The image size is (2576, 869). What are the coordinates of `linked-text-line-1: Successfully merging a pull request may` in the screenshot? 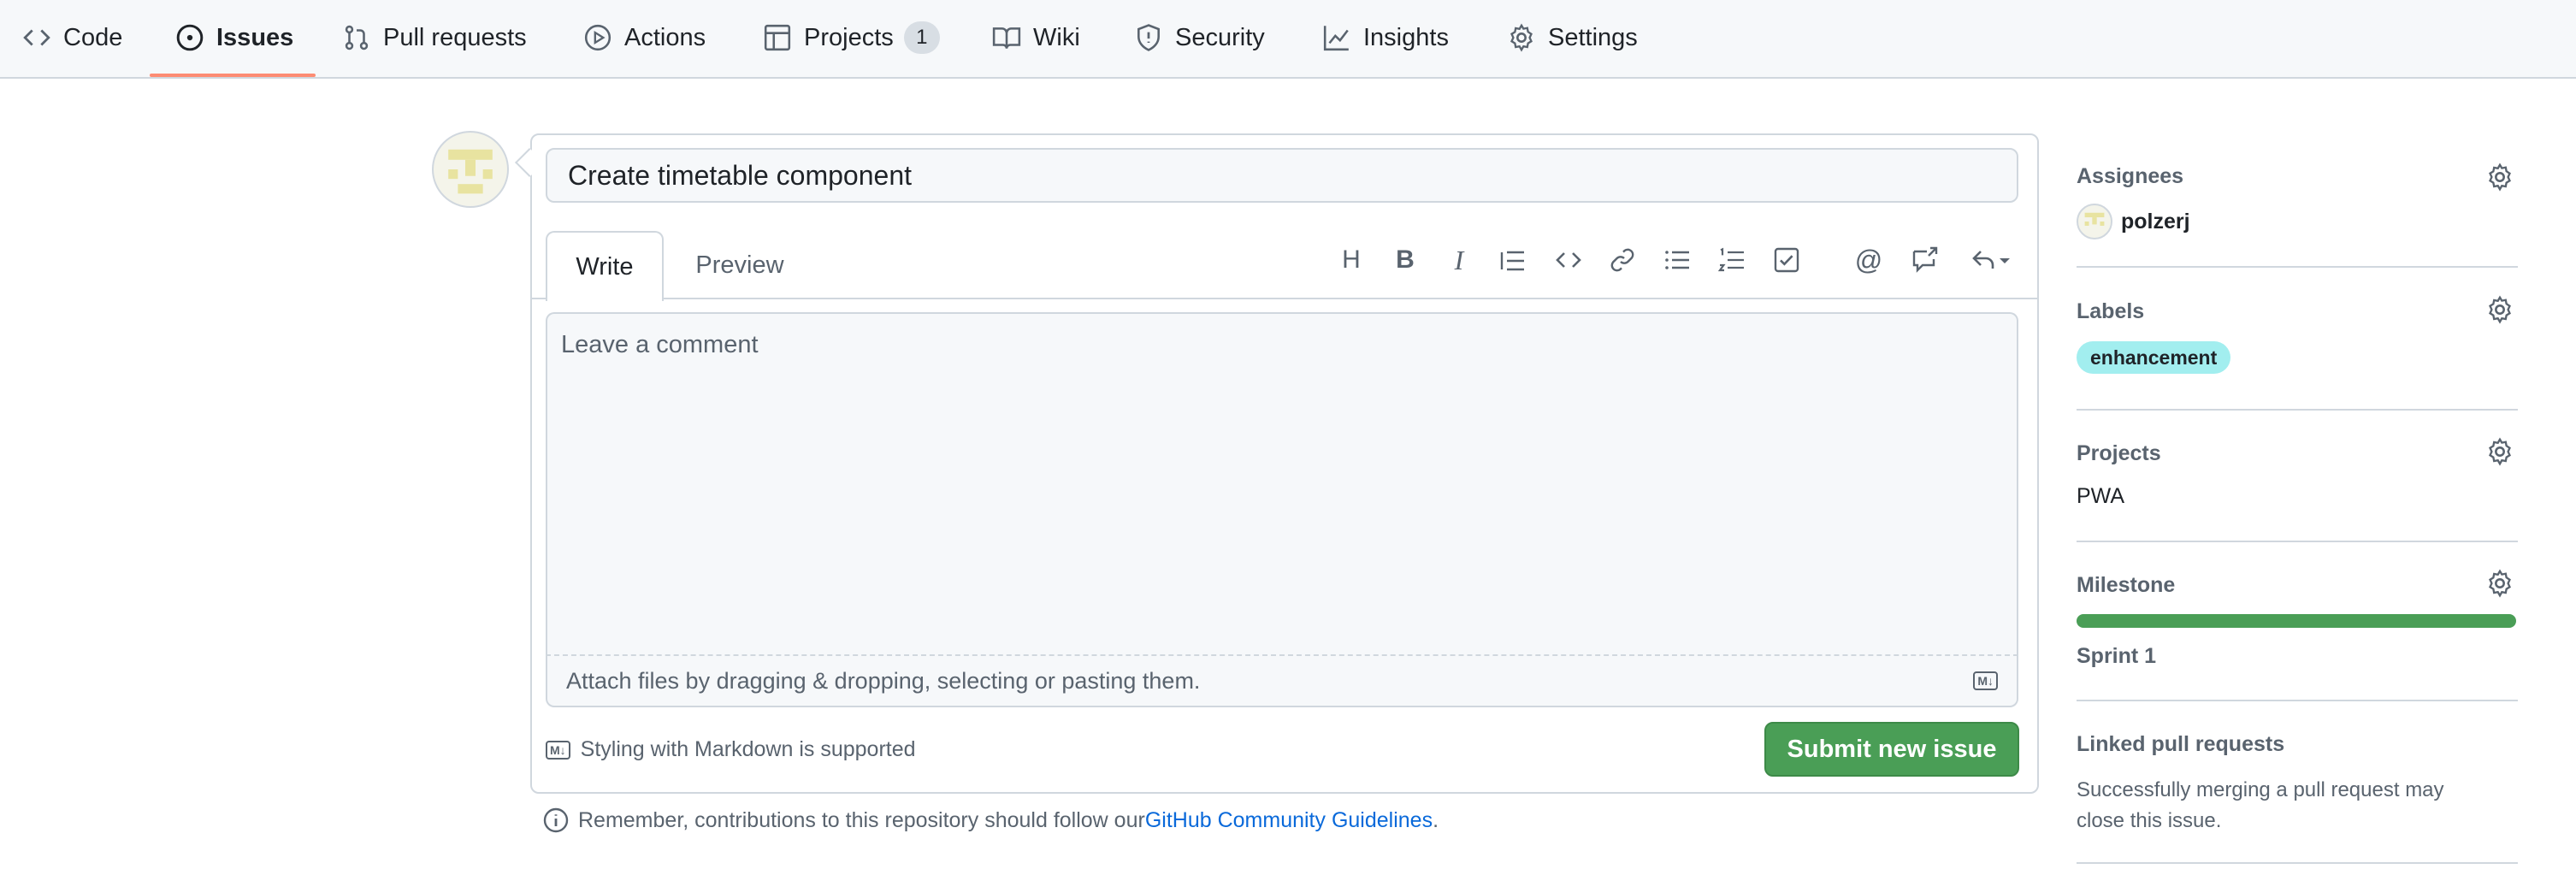 It's located at (2260, 789).